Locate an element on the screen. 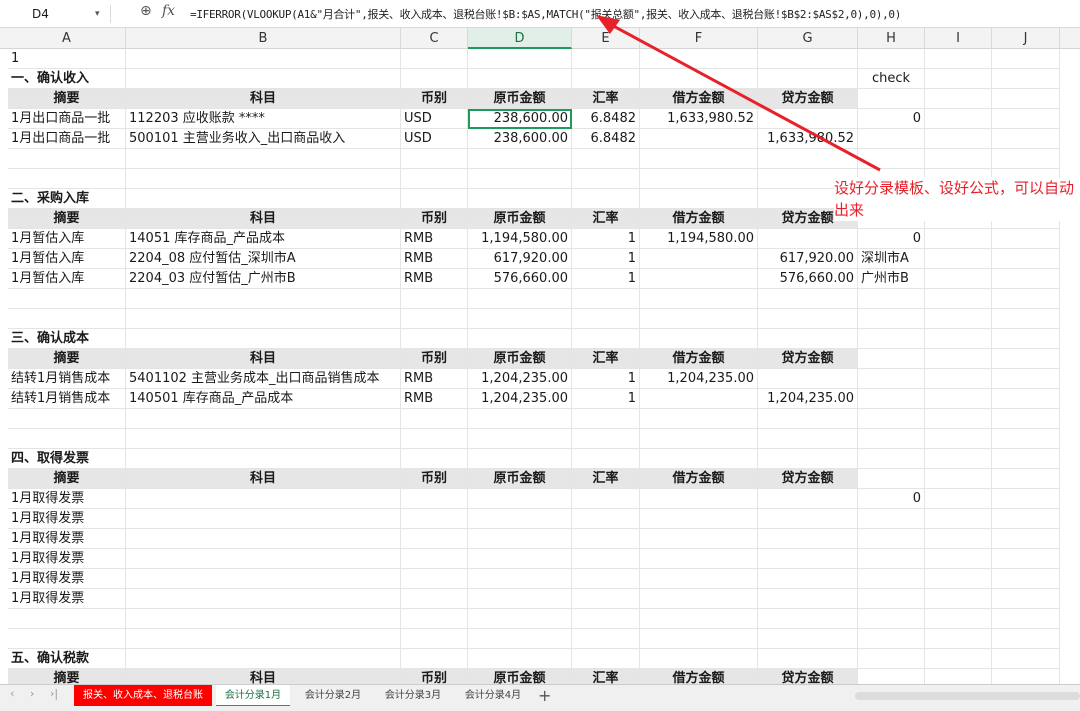  cell-account: 112203 应收账款 **** is located at coordinates (263, 119).